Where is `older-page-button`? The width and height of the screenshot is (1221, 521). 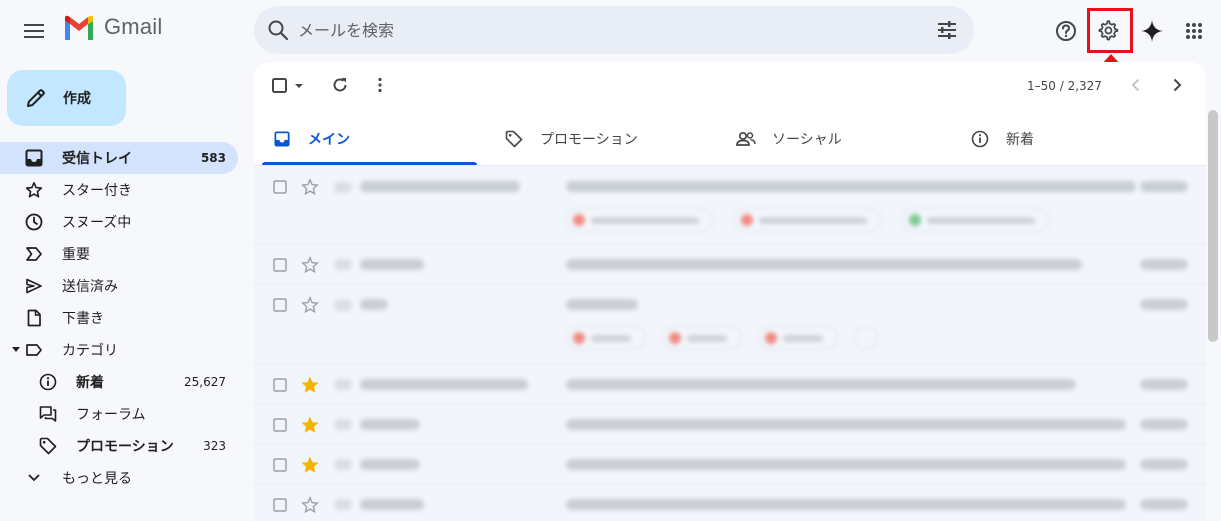 older-page-button is located at coordinates (1177, 85).